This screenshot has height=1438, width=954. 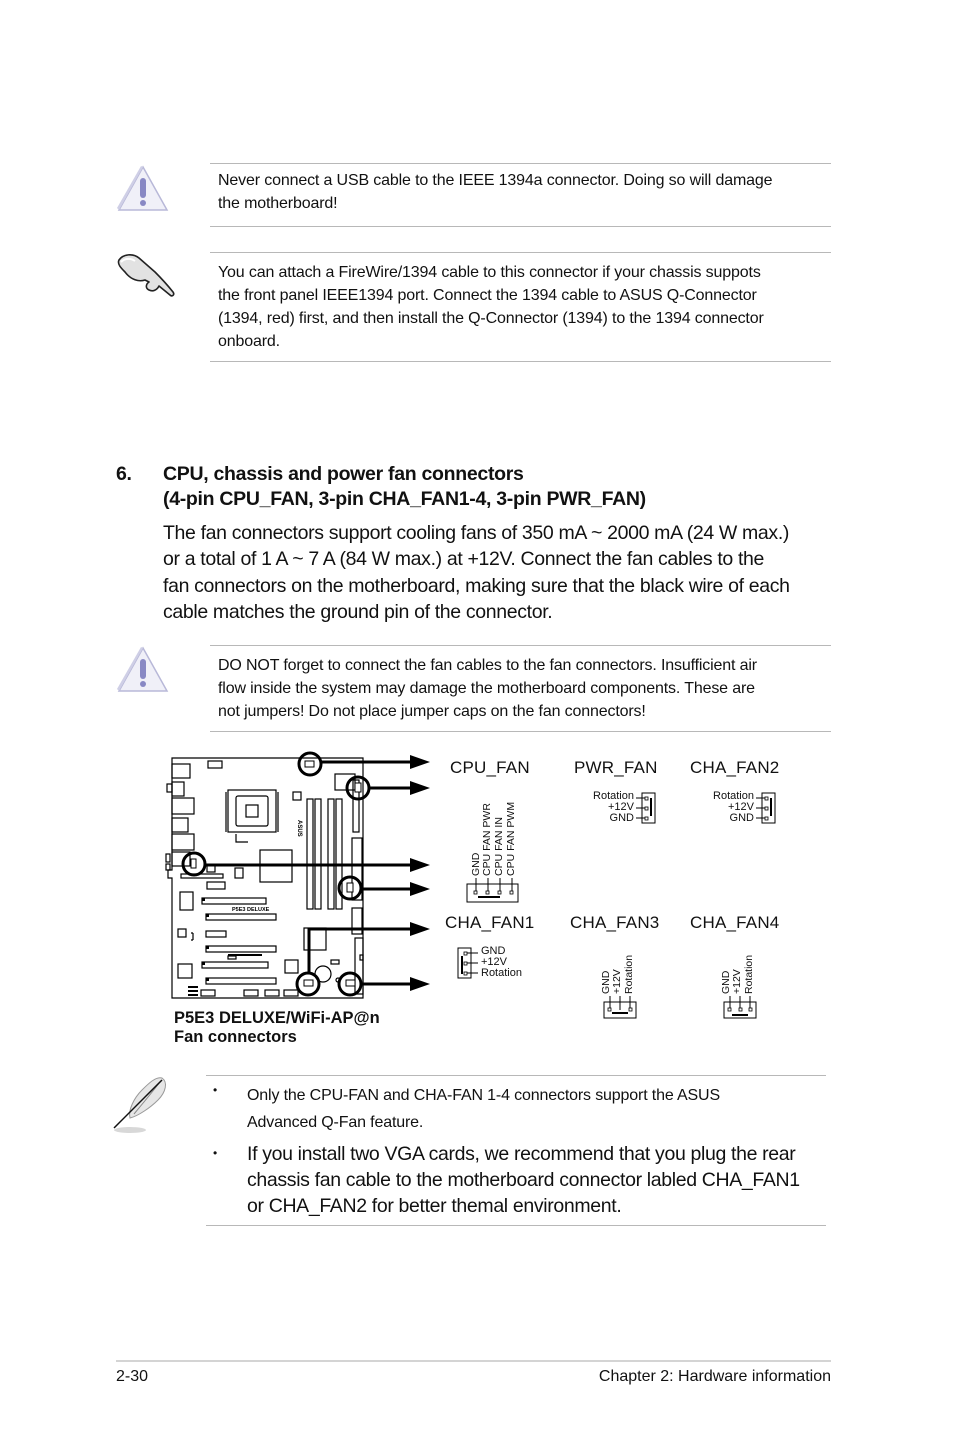 What do you see at coordinates (492, 890) in the screenshot?
I see `cpu-fan-connector-icon` at bounding box center [492, 890].